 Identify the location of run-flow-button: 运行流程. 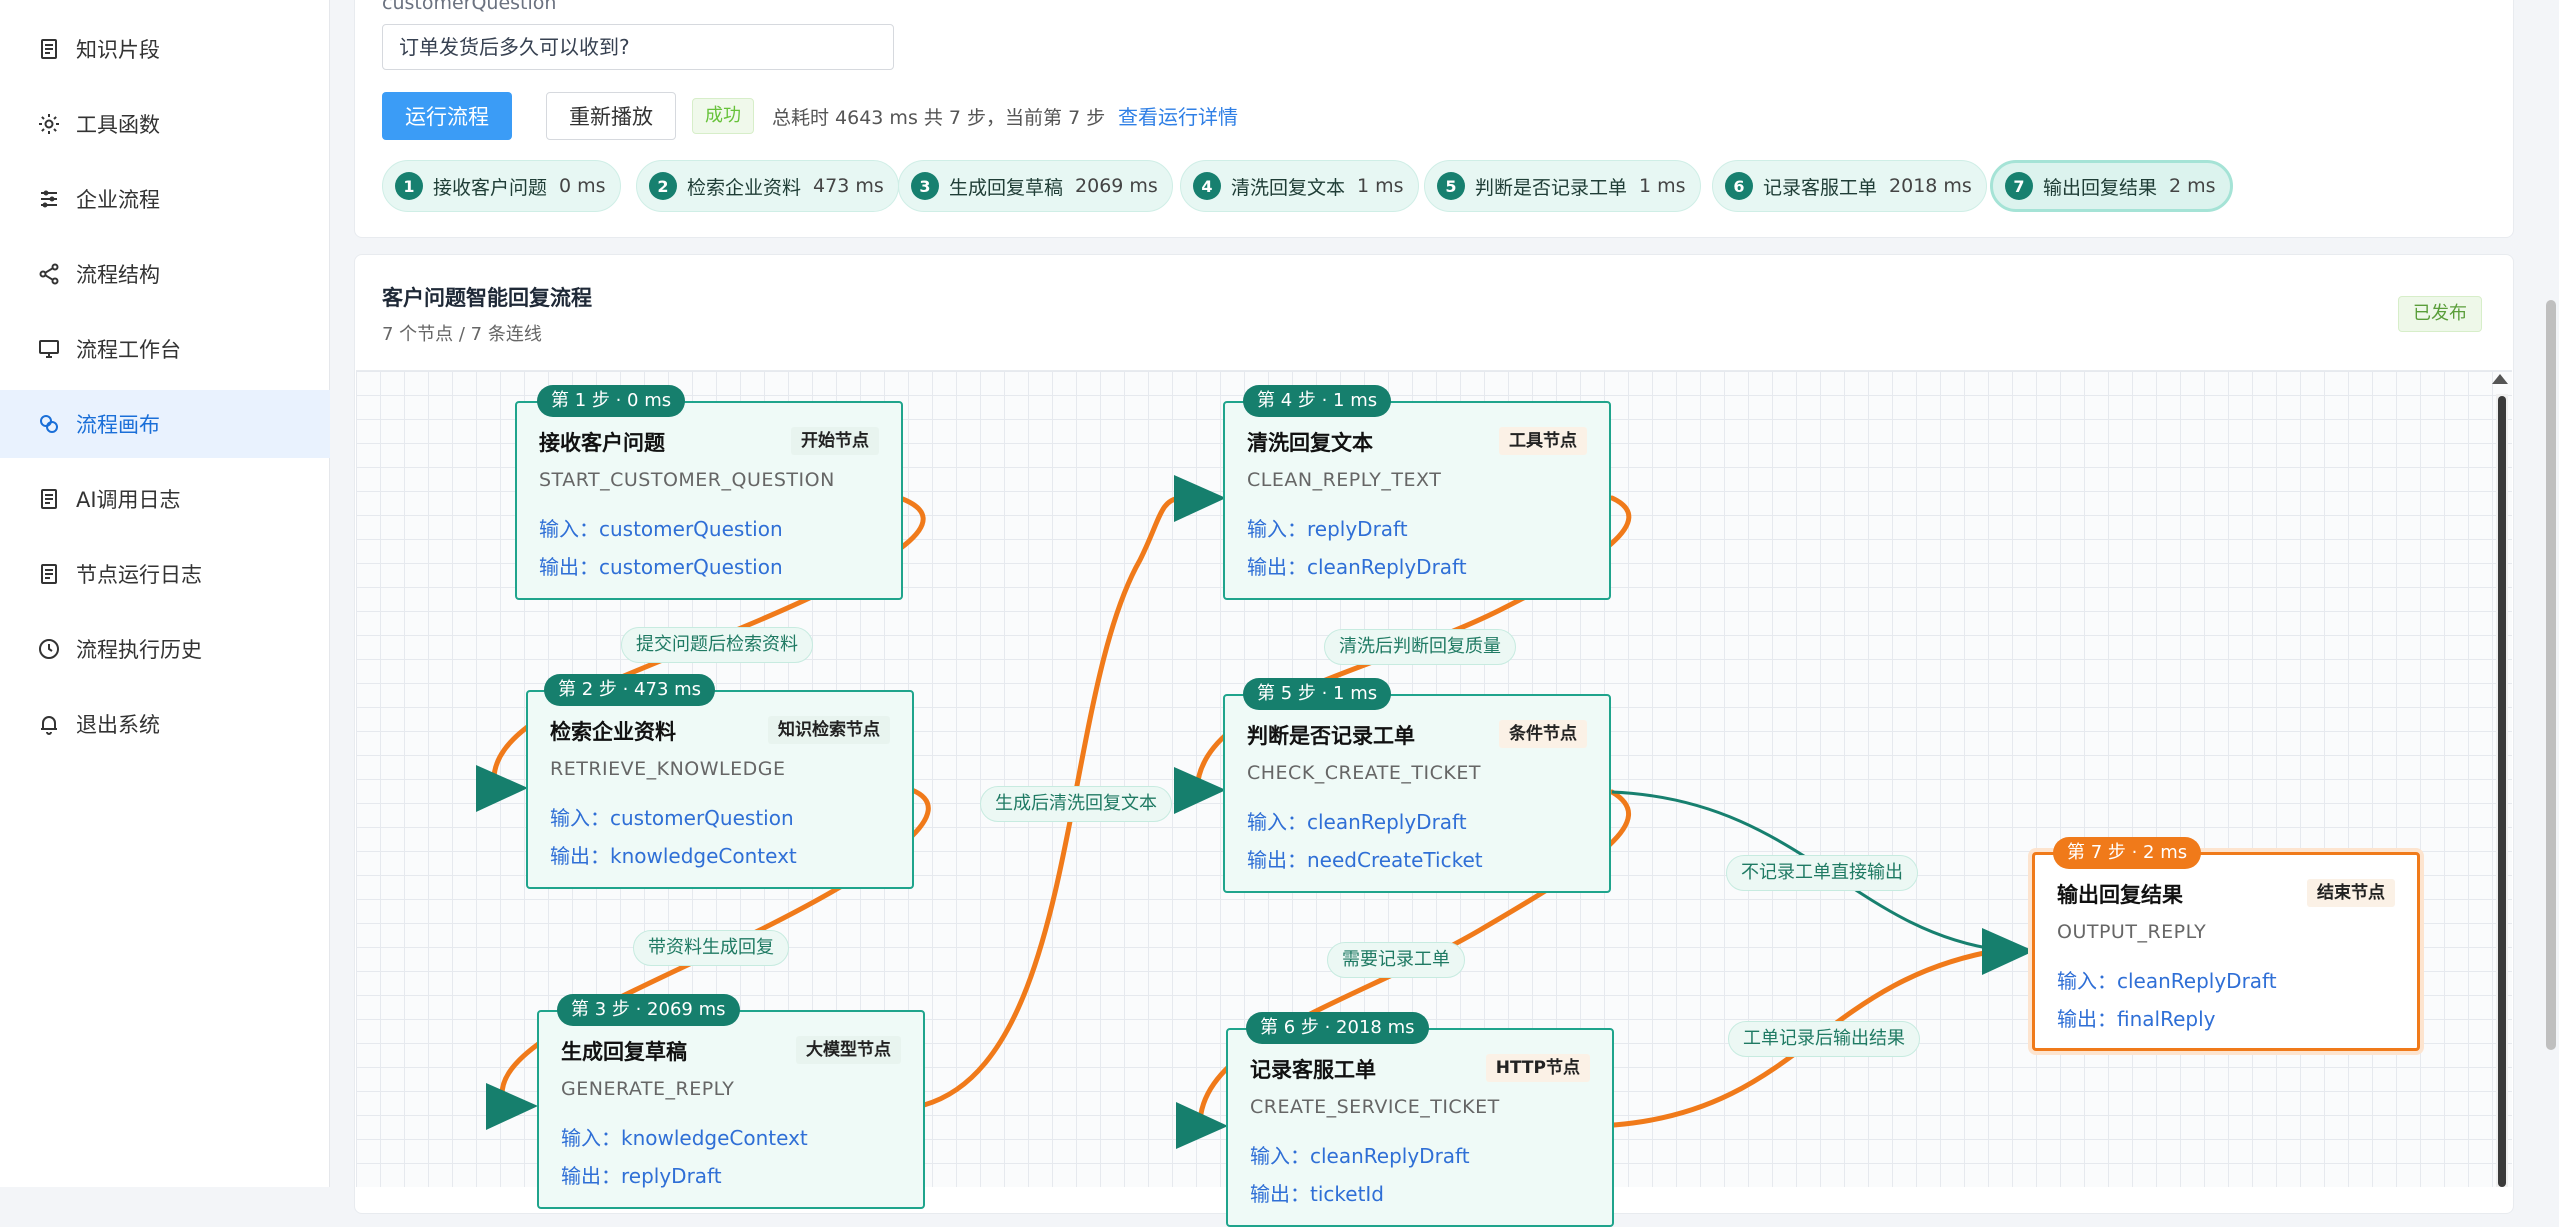
(447, 116).